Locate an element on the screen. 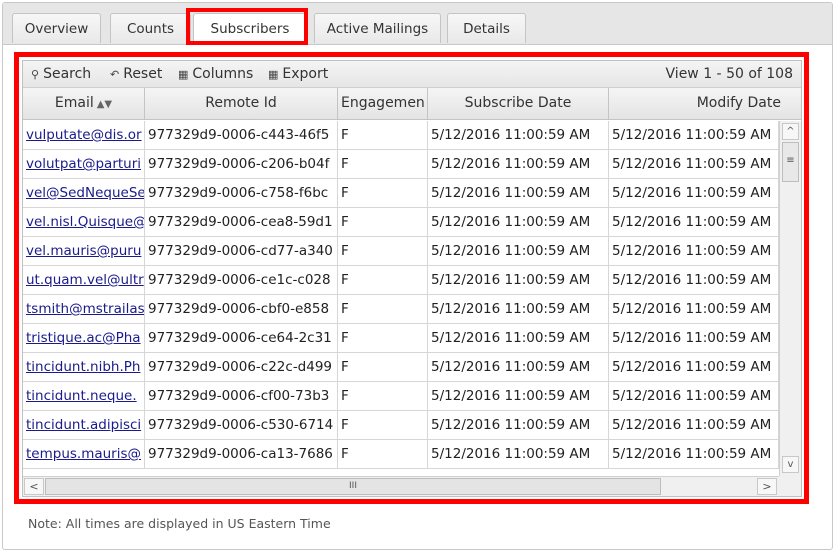  tab-active-mailings: Active Mailings is located at coordinates (377, 28).